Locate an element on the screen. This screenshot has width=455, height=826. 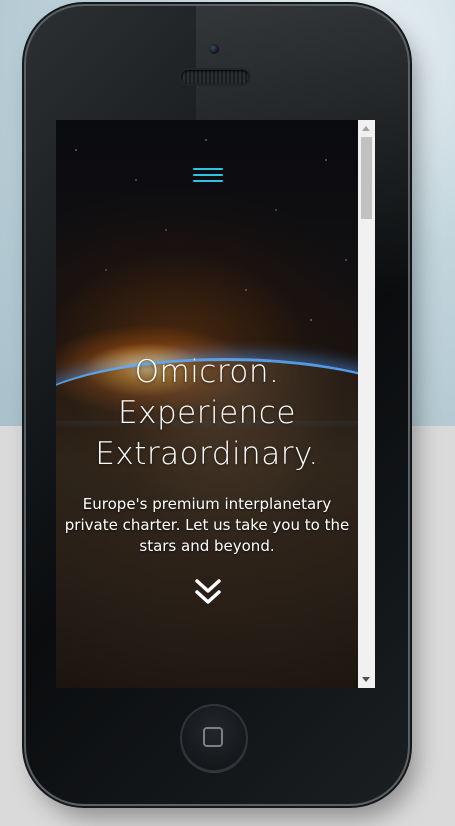
hero-title: Omicron. Experience Extraordinary. is located at coordinates (207, 413).